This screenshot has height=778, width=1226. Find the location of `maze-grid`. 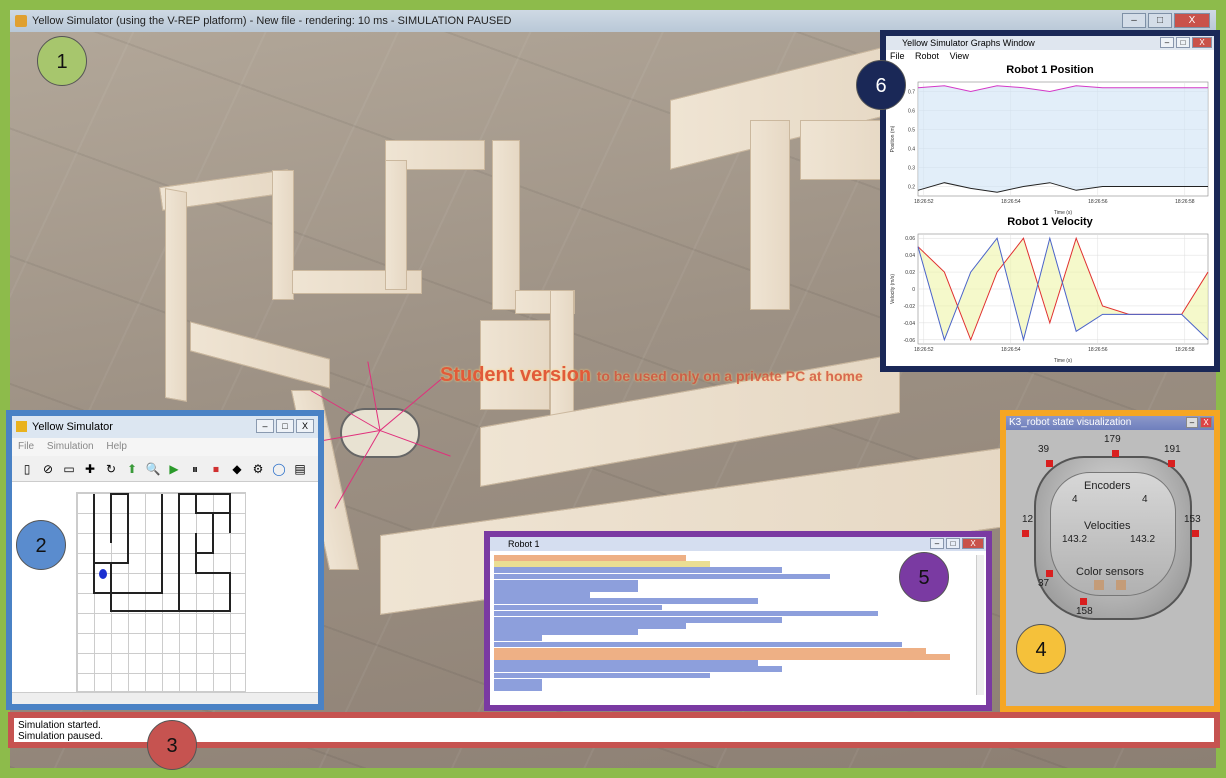

maze-grid is located at coordinates (161, 592).